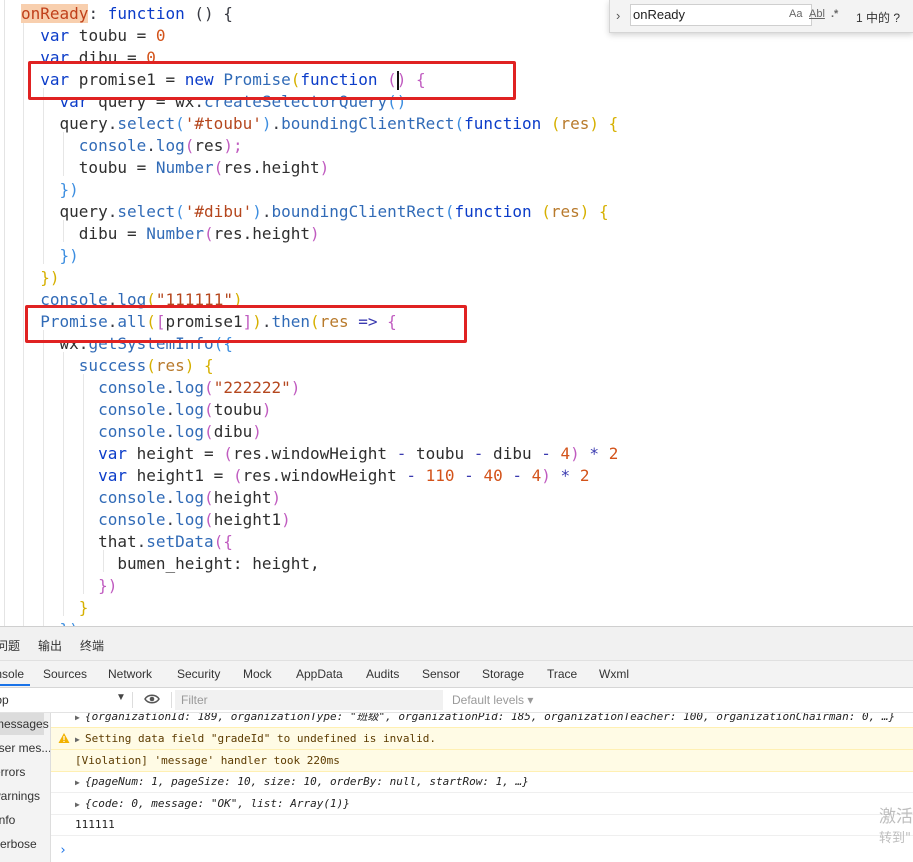 Image resolution: width=913 pixels, height=862 pixels. Describe the element at coordinates (55, 608) in the screenshot. I see `code-line: }` at that location.